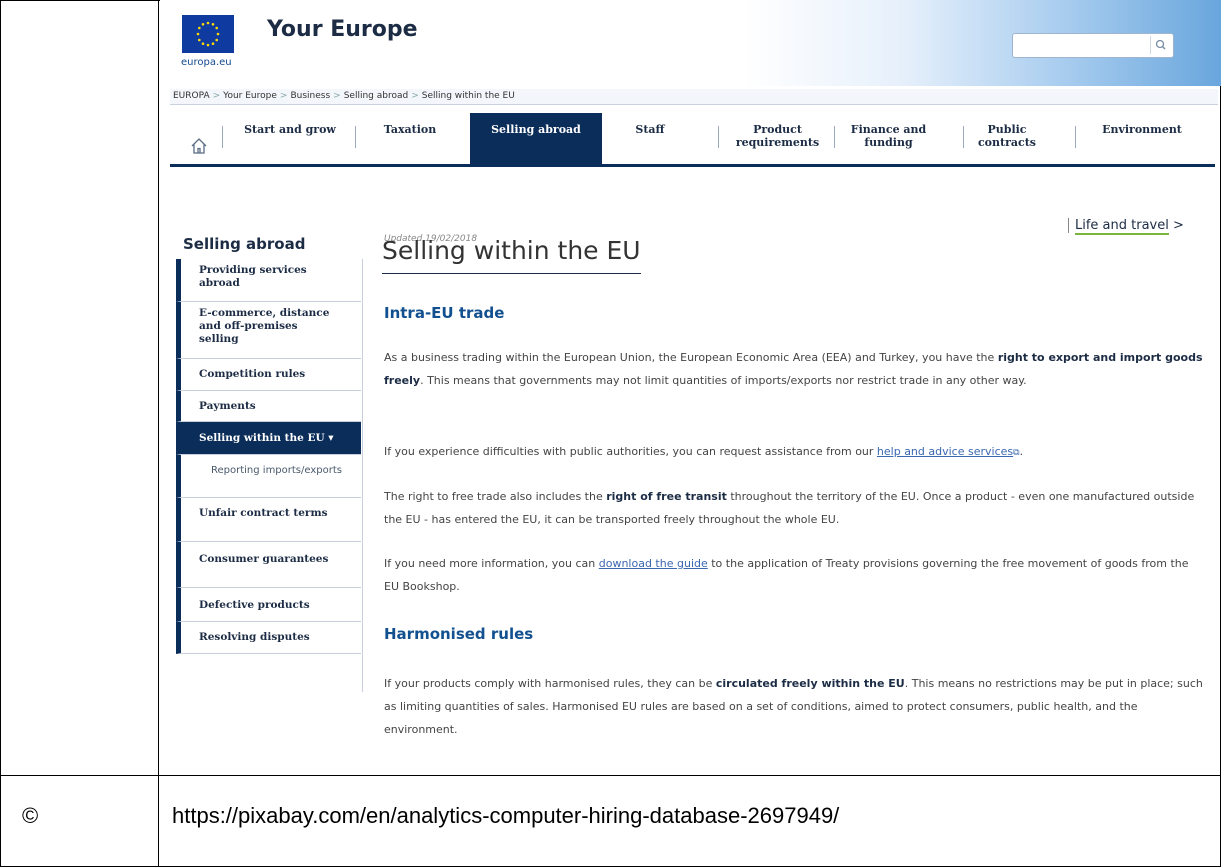  I want to click on sidebar-item-consumer-guarantees: Consumer guarantees, so click(268, 565).